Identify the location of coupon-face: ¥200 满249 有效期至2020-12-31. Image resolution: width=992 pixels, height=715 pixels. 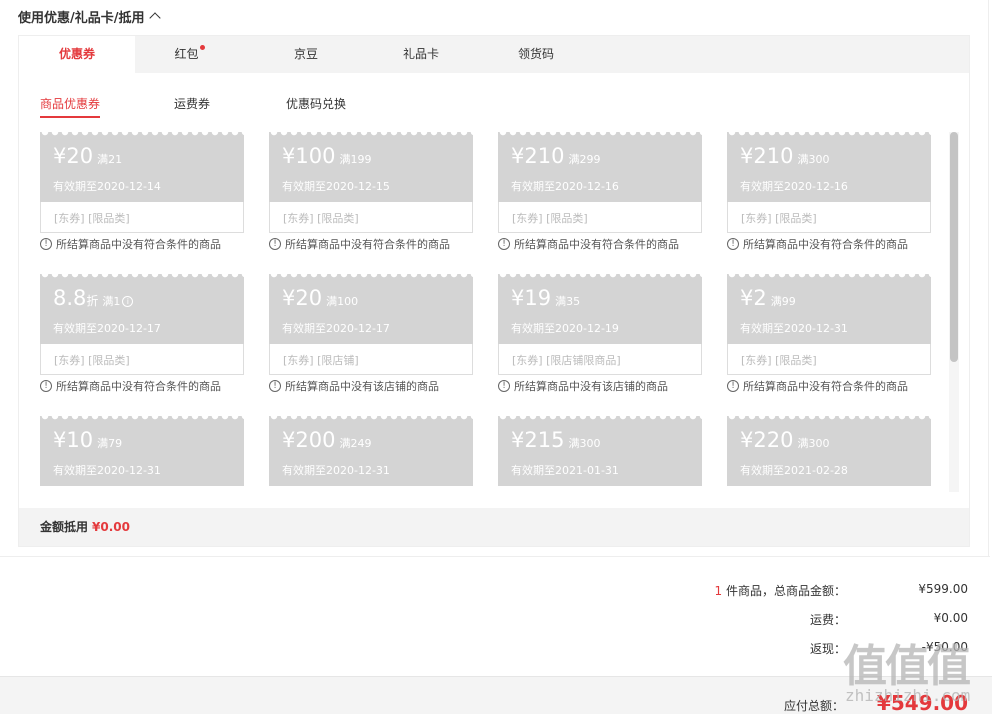
(371, 451).